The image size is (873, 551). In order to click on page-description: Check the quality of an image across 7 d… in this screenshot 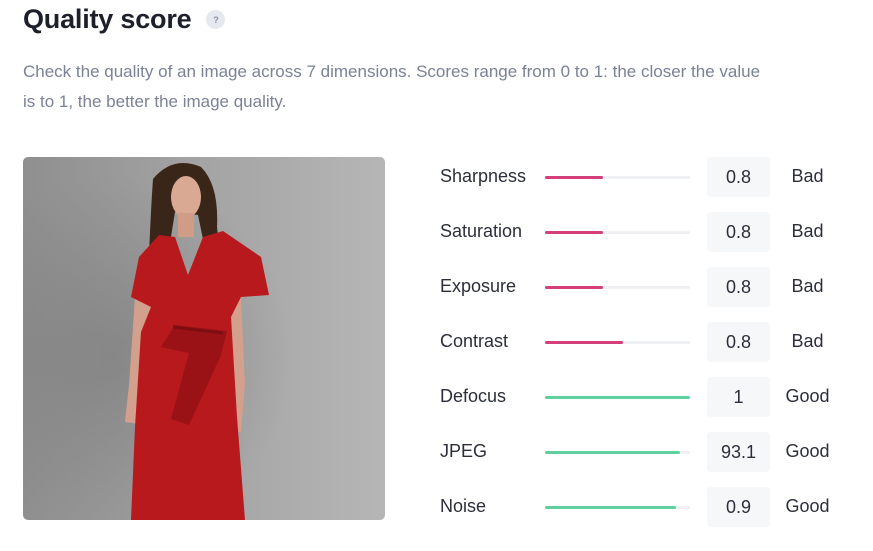, I will do `click(392, 86)`.